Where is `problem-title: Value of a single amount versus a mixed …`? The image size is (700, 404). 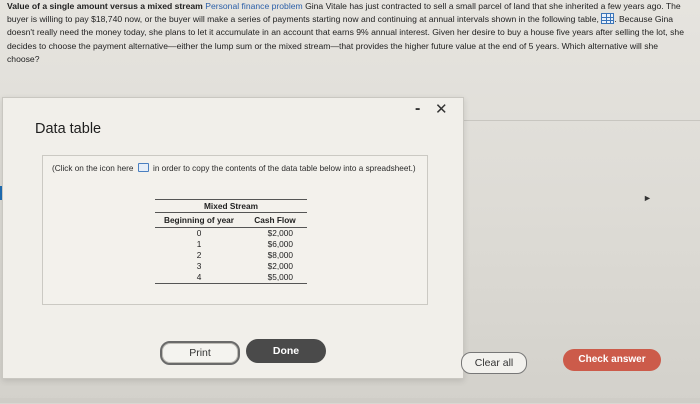
problem-title: Value of a single amount versus a mixed … is located at coordinates (105, 6).